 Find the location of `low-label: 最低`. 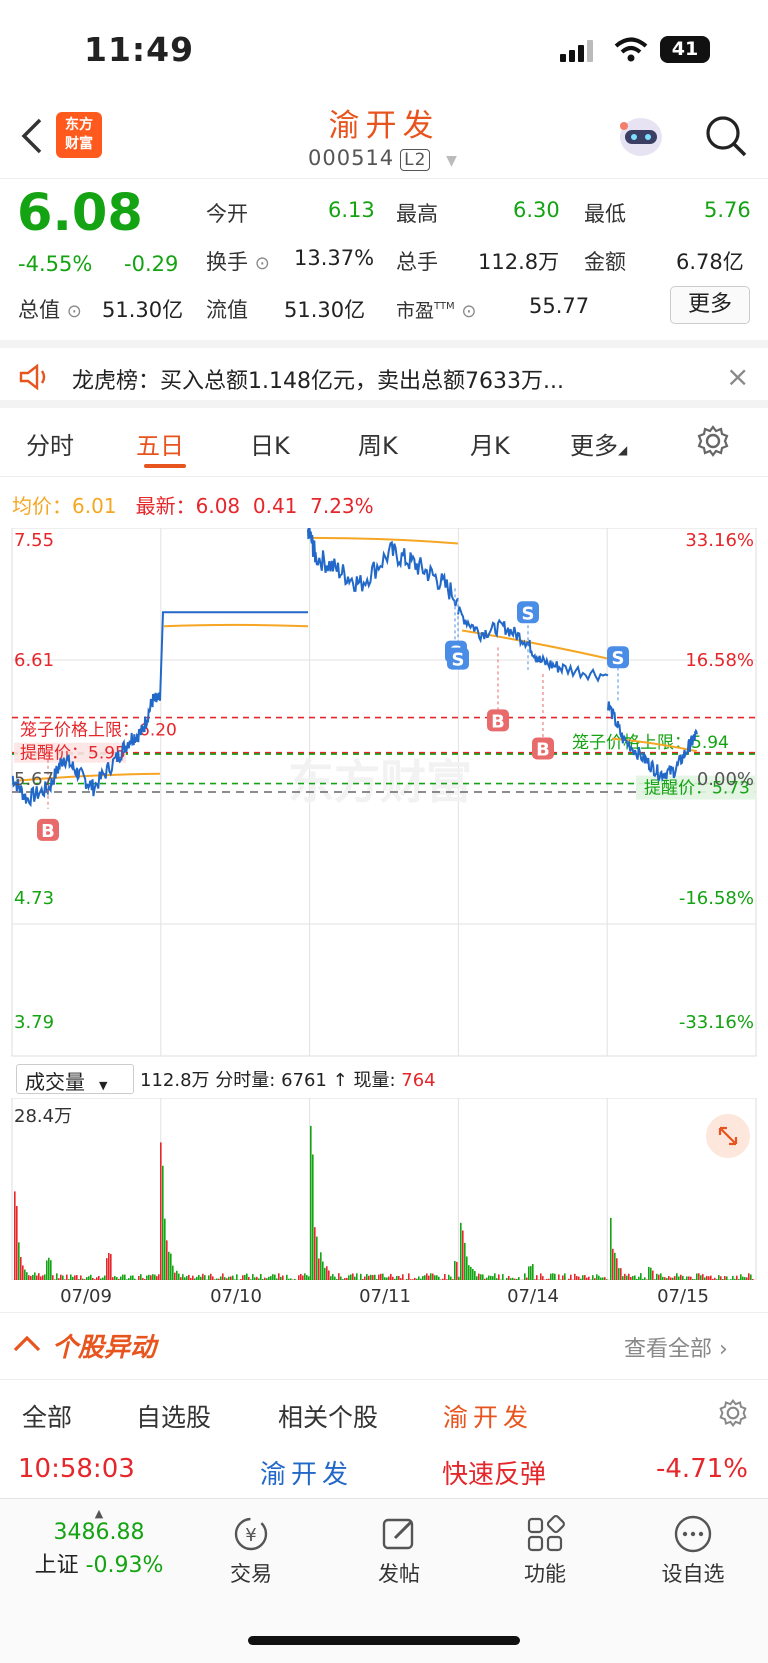

low-label: 最低 is located at coordinates (605, 214).